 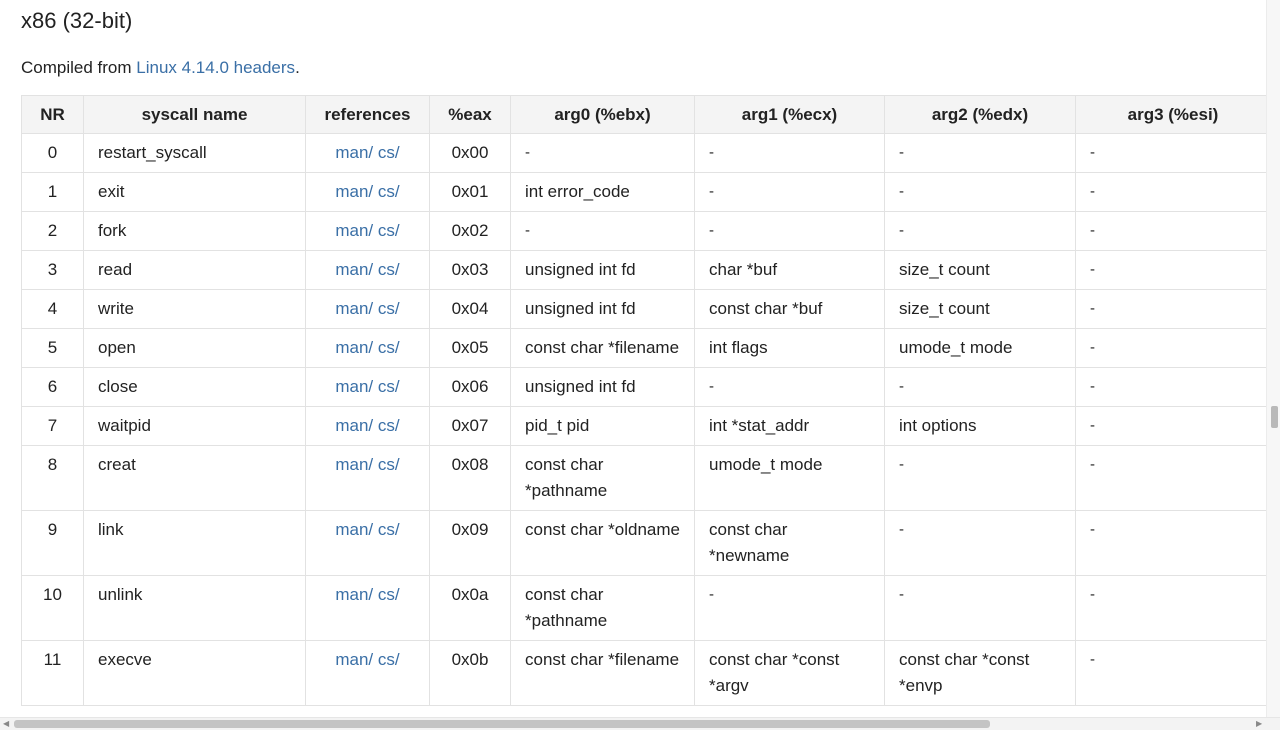 I want to click on syscall-number: 8, so click(x=52, y=478).